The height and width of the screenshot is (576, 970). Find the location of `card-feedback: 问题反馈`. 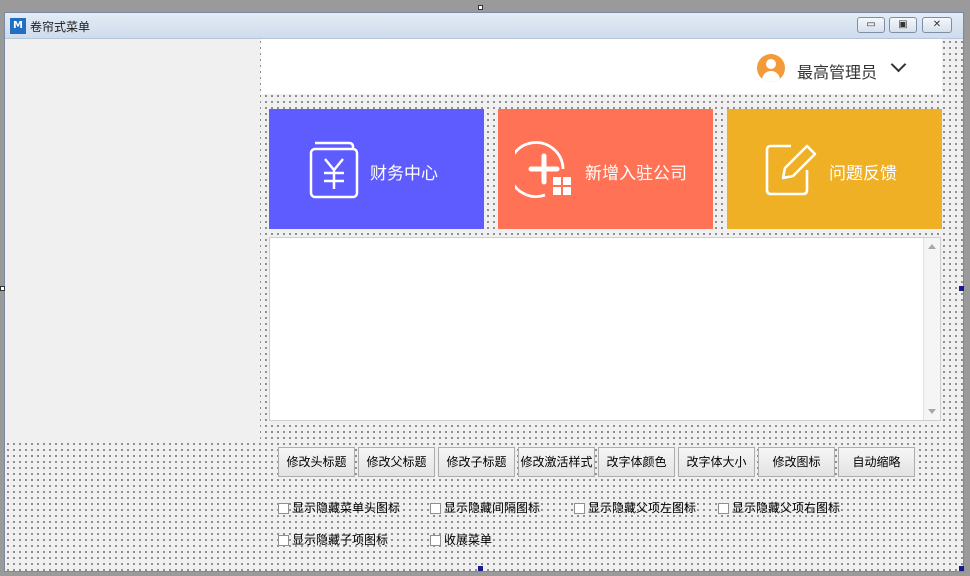

card-feedback: 问题反馈 is located at coordinates (834, 169).